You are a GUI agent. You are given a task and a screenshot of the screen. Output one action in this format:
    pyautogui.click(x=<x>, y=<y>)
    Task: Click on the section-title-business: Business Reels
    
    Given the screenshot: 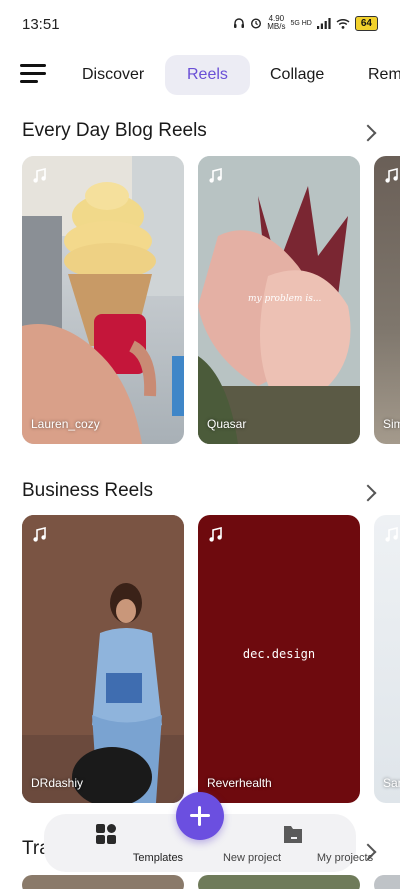 What is the action you would take?
    pyautogui.click(x=87, y=490)
    